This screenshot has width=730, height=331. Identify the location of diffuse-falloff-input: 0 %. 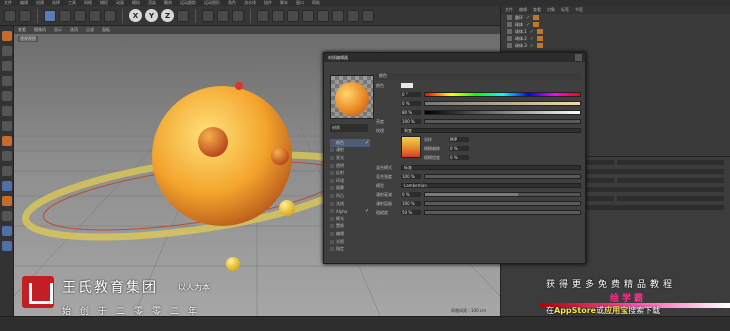
(411, 194).